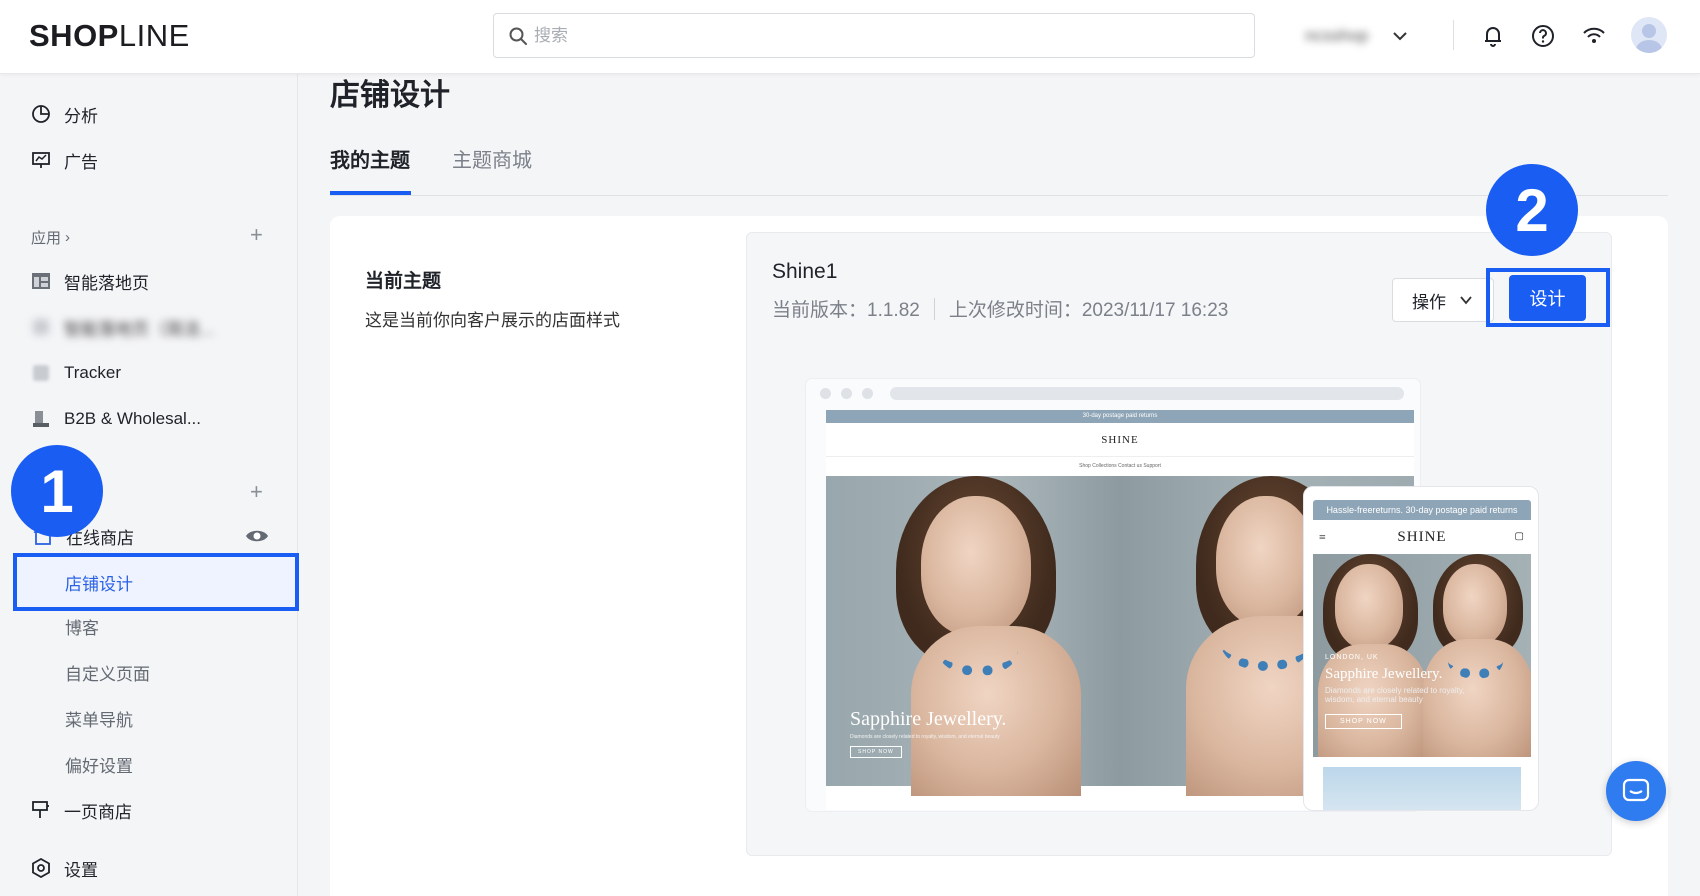  Describe the element at coordinates (1493, 36) in the screenshot. I see `bell-icon` at that location.